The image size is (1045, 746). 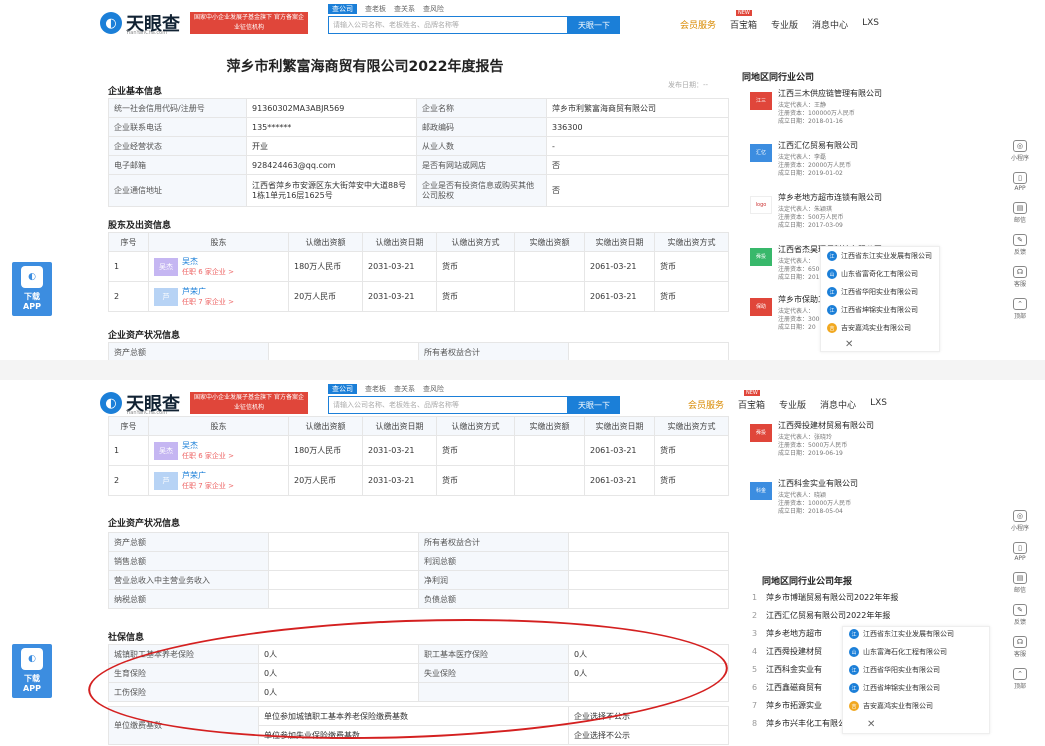 I want to click on list-item: 3 萍乡老地方超市, so click(x=787, y=633).